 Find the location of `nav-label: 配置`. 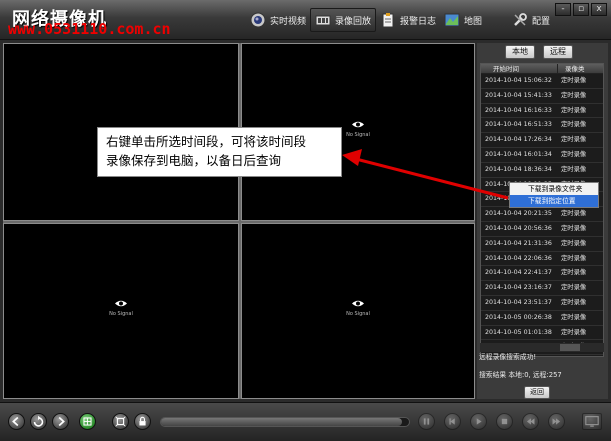

nav-label: 配置 is located at coordinates (541, 21).